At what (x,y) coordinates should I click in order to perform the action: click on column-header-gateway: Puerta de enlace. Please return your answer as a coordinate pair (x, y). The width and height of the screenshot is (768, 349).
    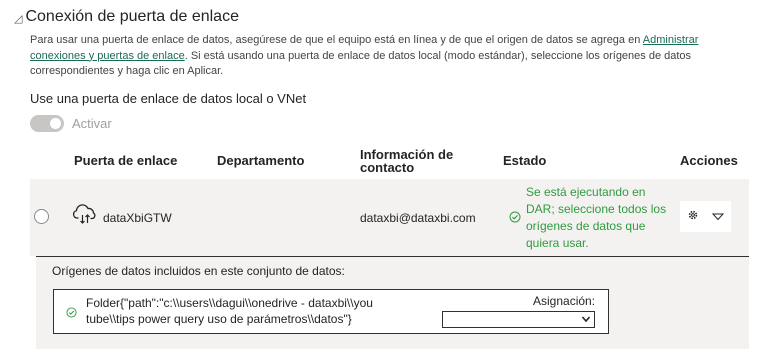
    Looking at the image, I should click on (126, 160).